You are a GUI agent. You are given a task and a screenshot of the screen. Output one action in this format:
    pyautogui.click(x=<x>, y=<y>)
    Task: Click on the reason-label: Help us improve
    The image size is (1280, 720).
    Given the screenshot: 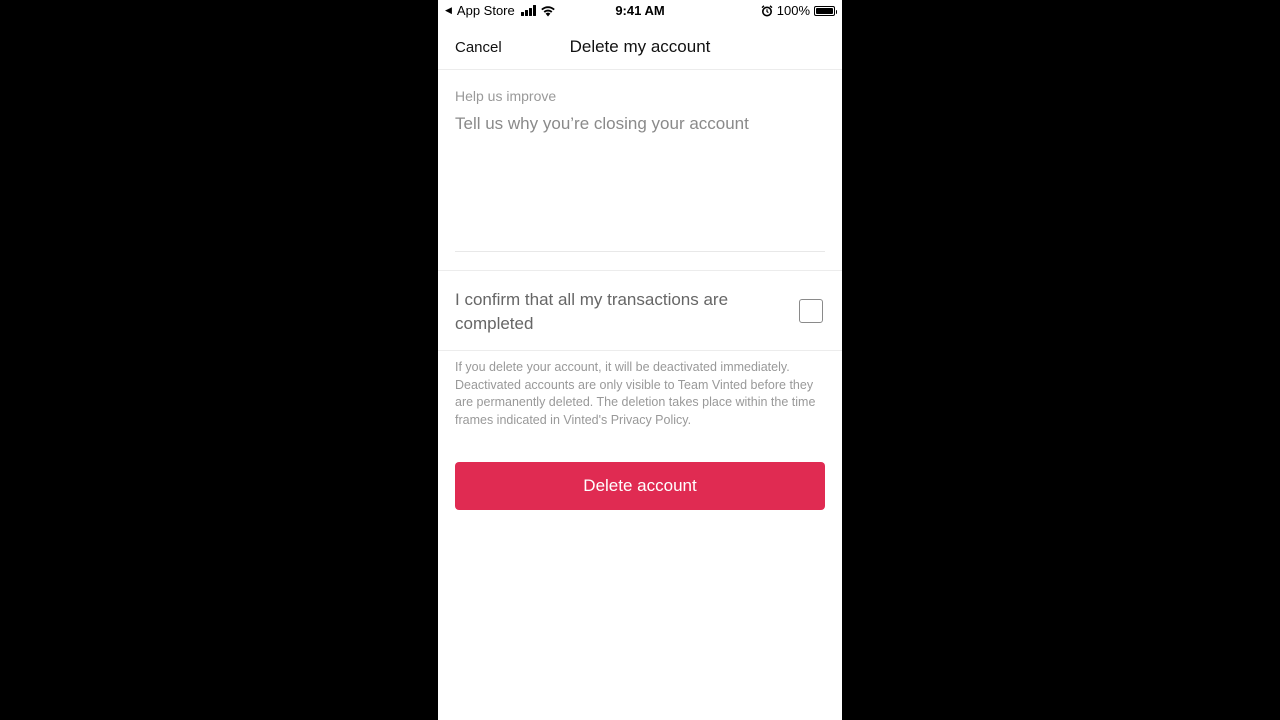 What is the action you would take?
    pyautogui.click(x=506, y=96)
    